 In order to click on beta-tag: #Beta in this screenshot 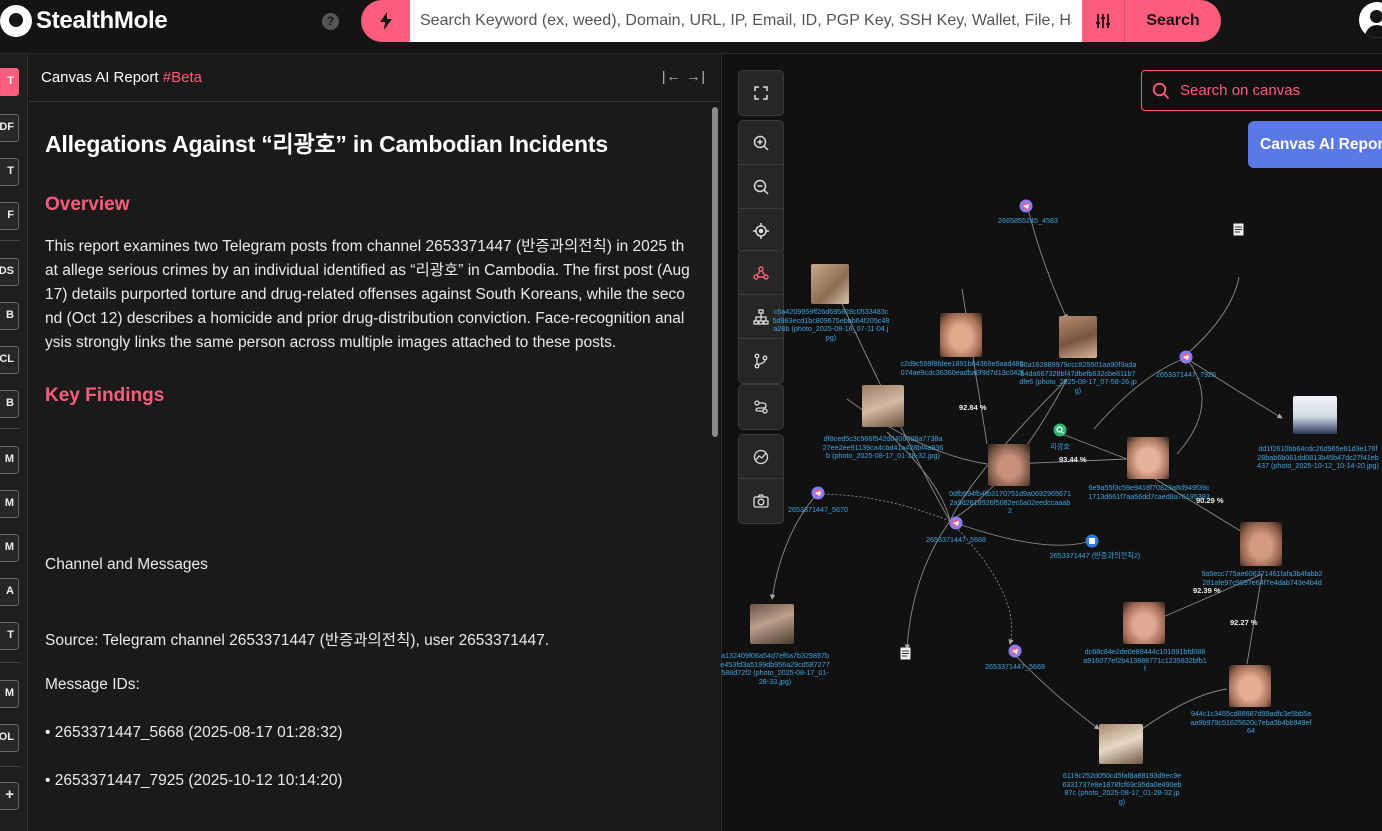, I will do `click(182, 77)`.